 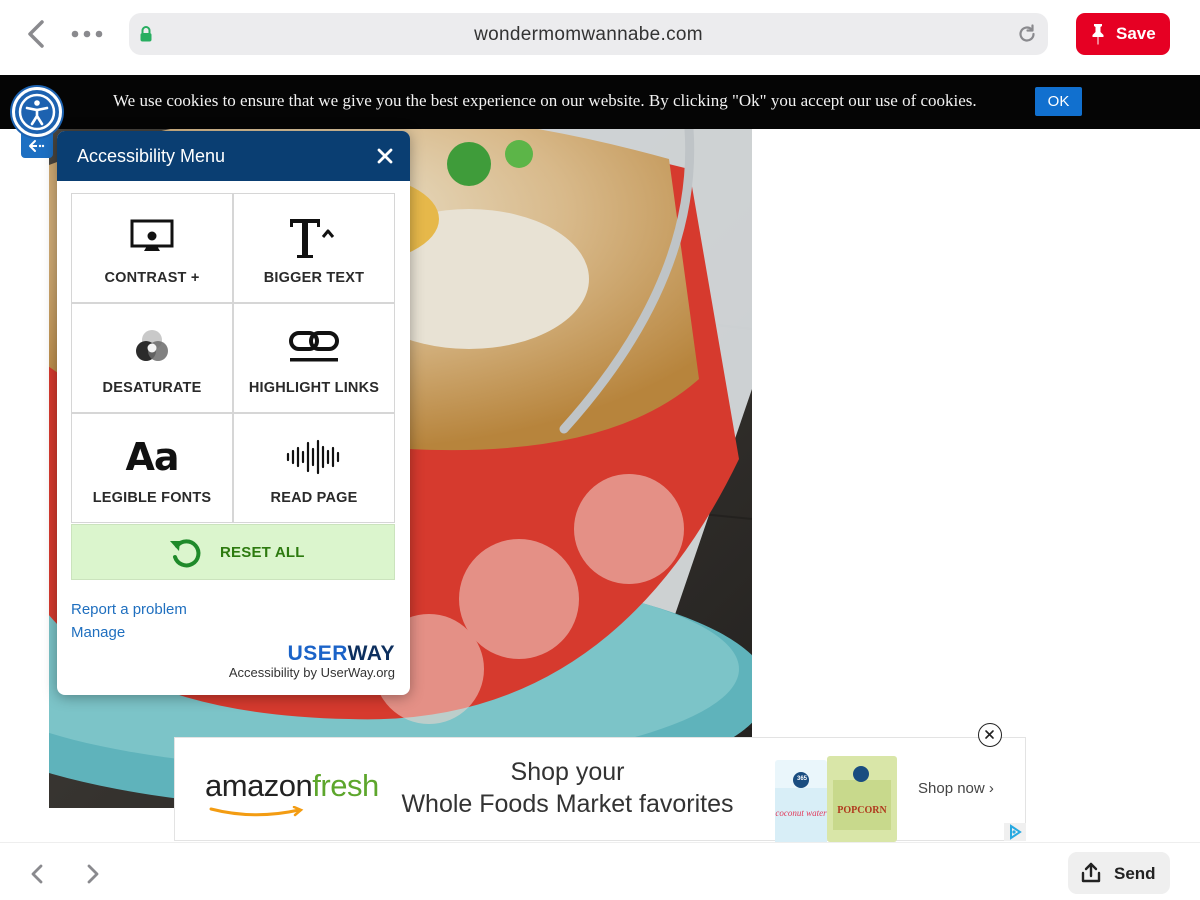 What do you see at coordinates (836, 796) in the screenshot?
I see `ad-product-image: 365 coconut water POPCORN` at bounding box center [836, 796].